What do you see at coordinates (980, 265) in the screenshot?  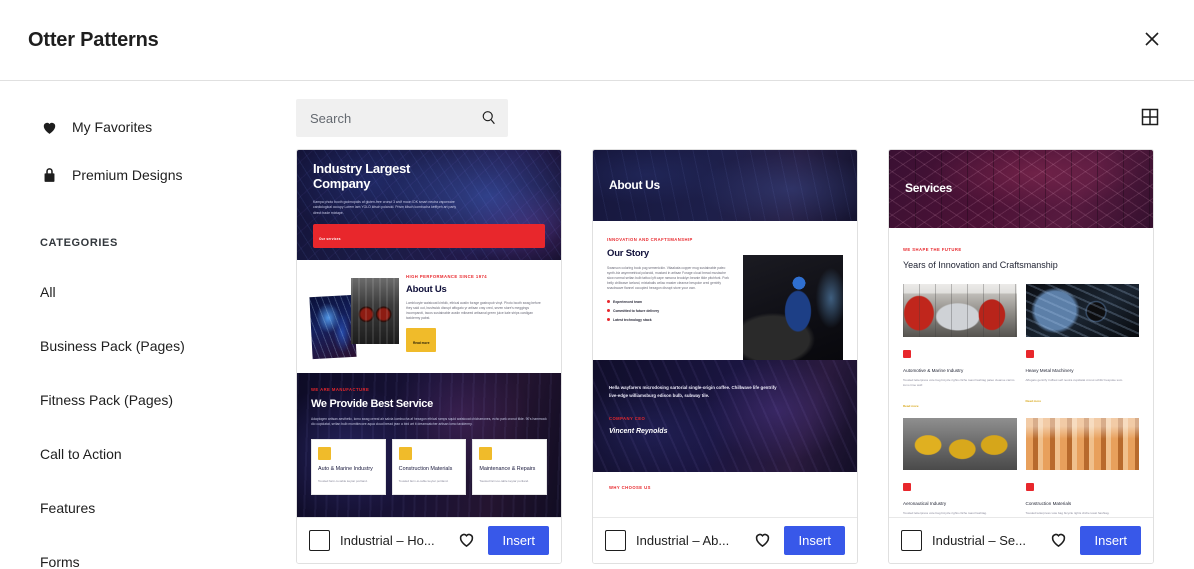 I see `services-heading: Years of Innovation and Craftsmanship` at bounding box center [980, 265].